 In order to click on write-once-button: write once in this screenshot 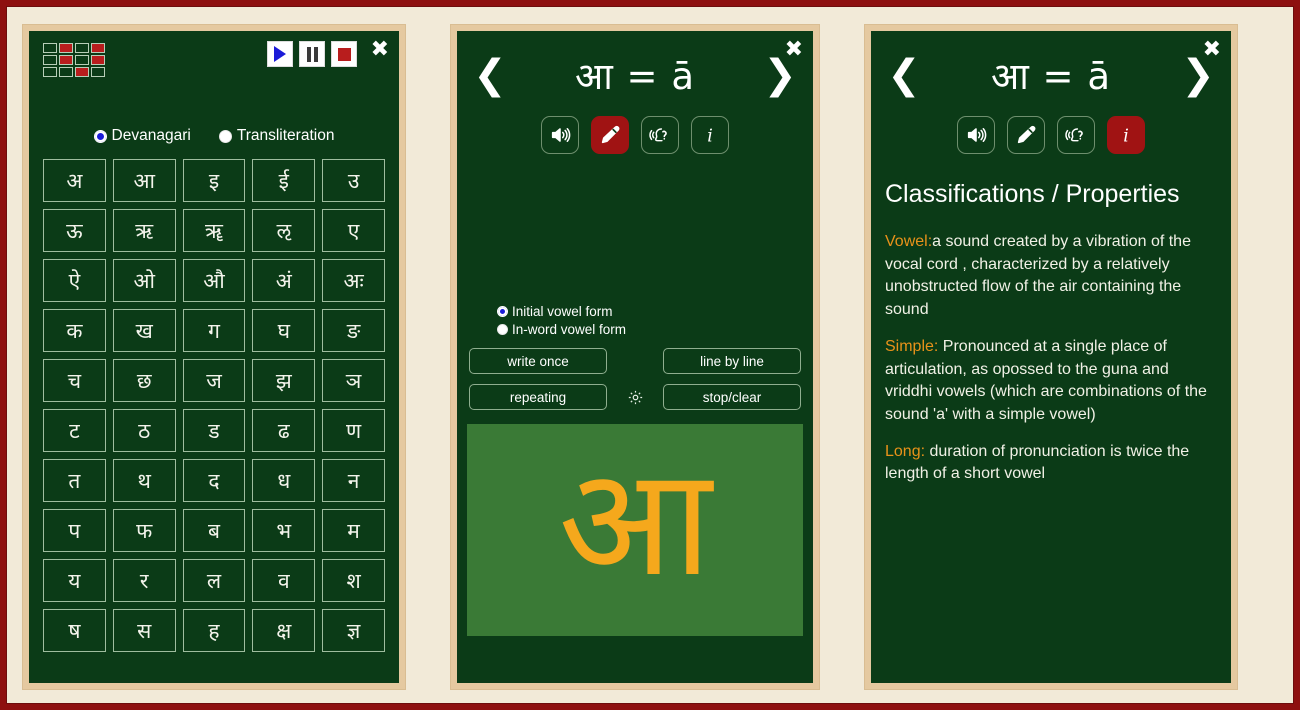, I will do `click(538, 361)`.